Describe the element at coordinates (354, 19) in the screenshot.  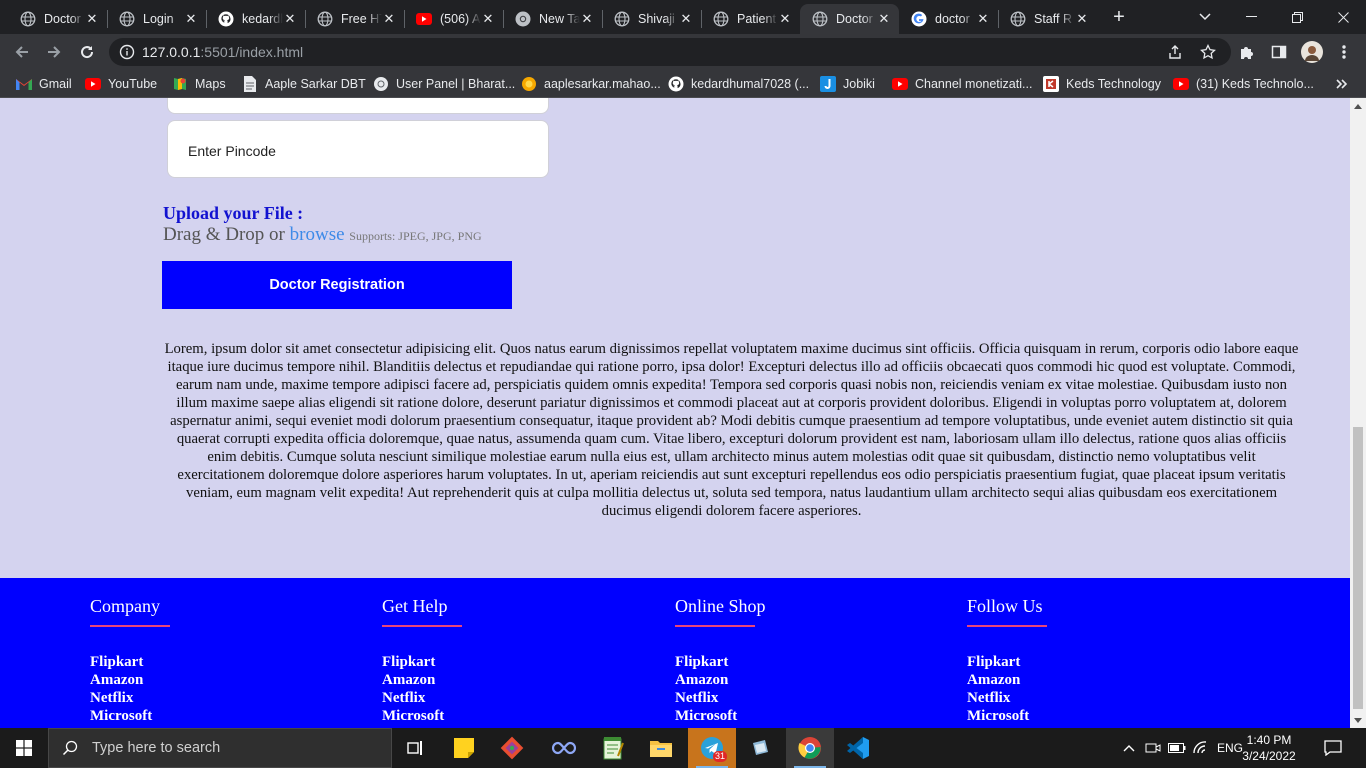
I see `tab-3: Free HTML✕` at that location.